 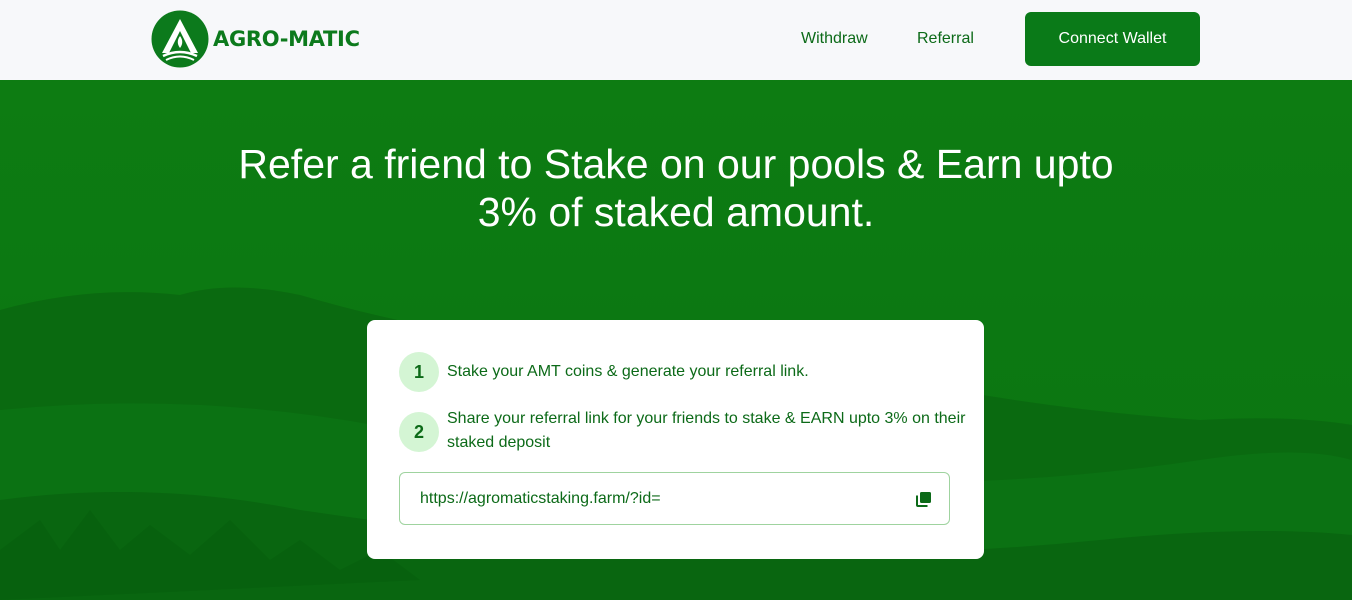 I want to click on nav-referral-link: Referral, so click(x=945, y=39).